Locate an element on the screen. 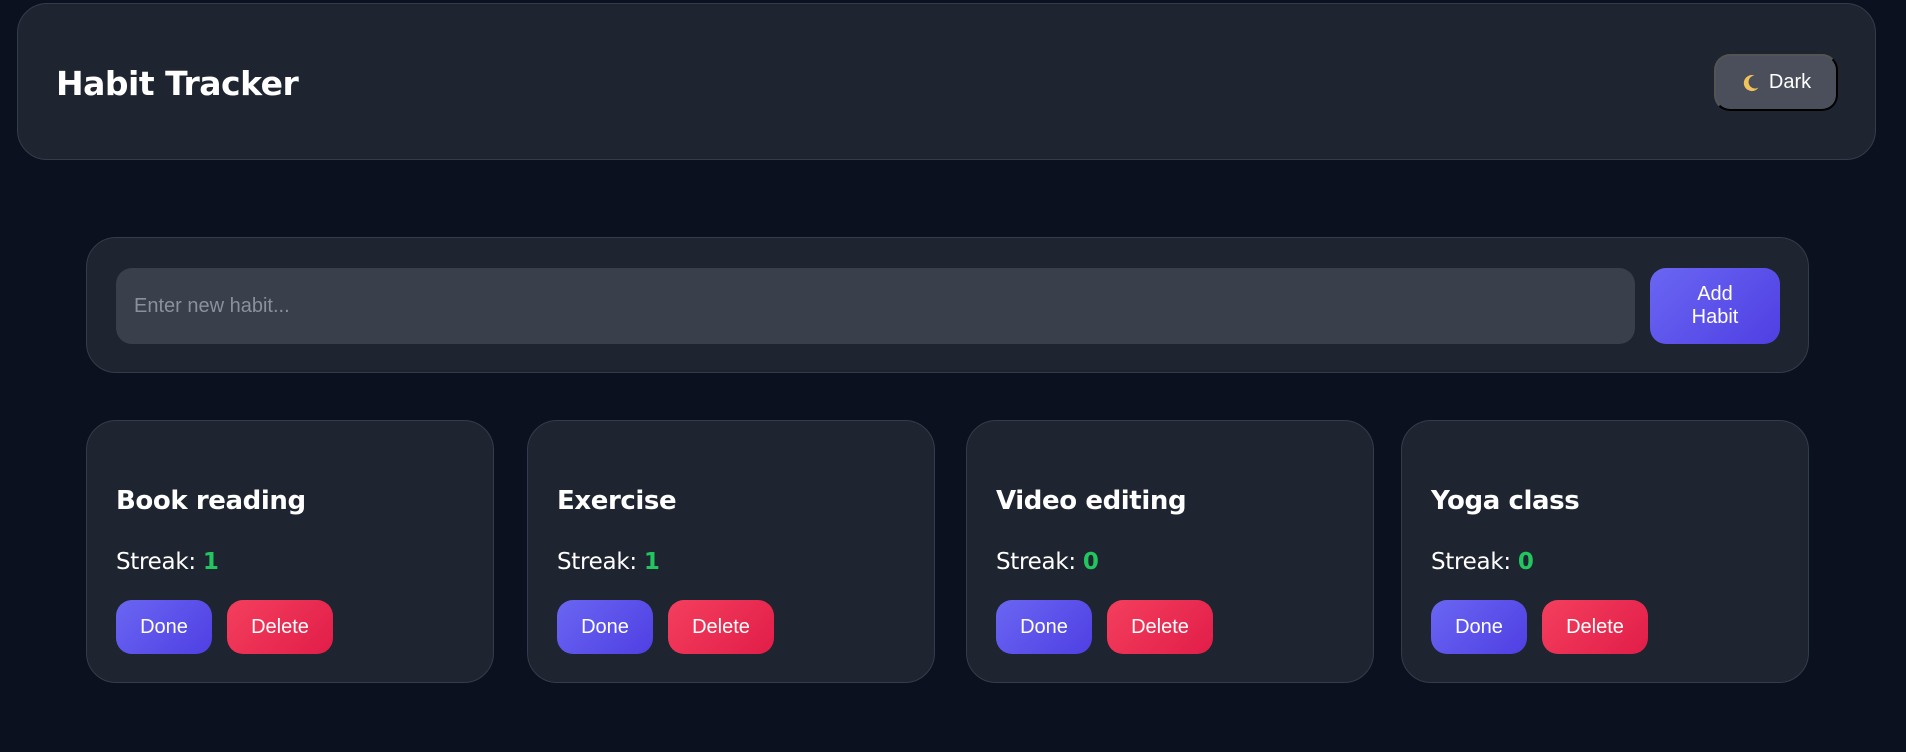  habit-name: Video editing is located at coordinates (1091, 501).